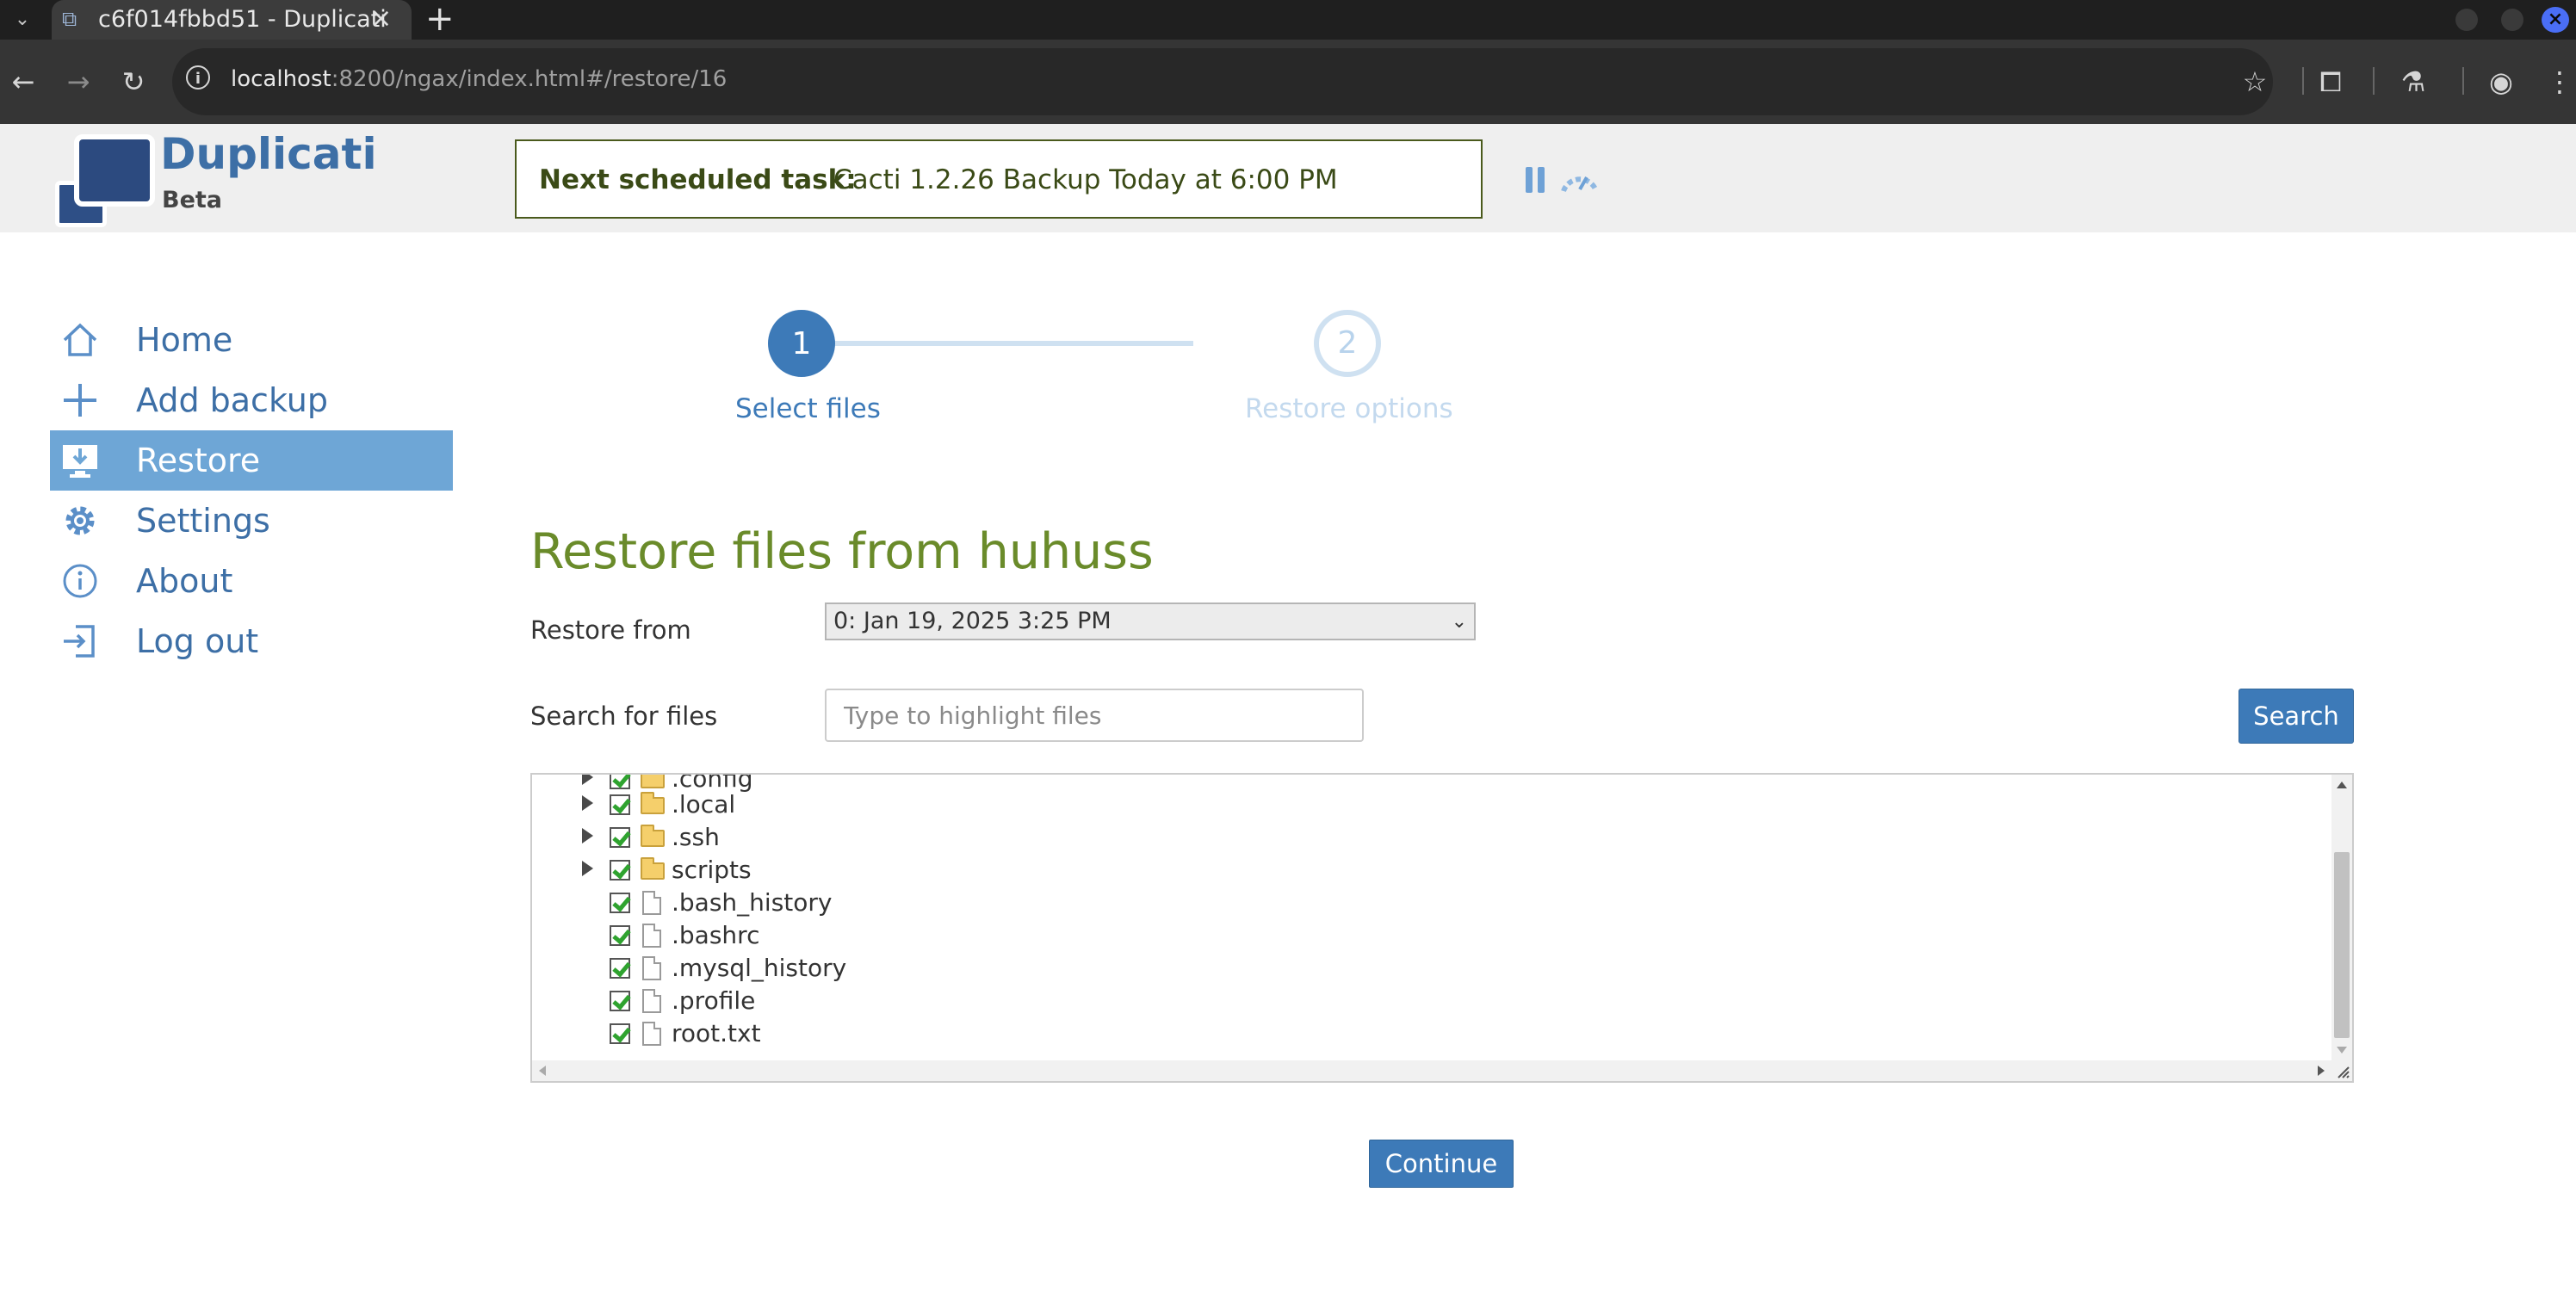  What do you see at coordinates (2342, 1070) in the screenshot?
I see `resize-grip-icon` at bounding box center [2342, 1070].